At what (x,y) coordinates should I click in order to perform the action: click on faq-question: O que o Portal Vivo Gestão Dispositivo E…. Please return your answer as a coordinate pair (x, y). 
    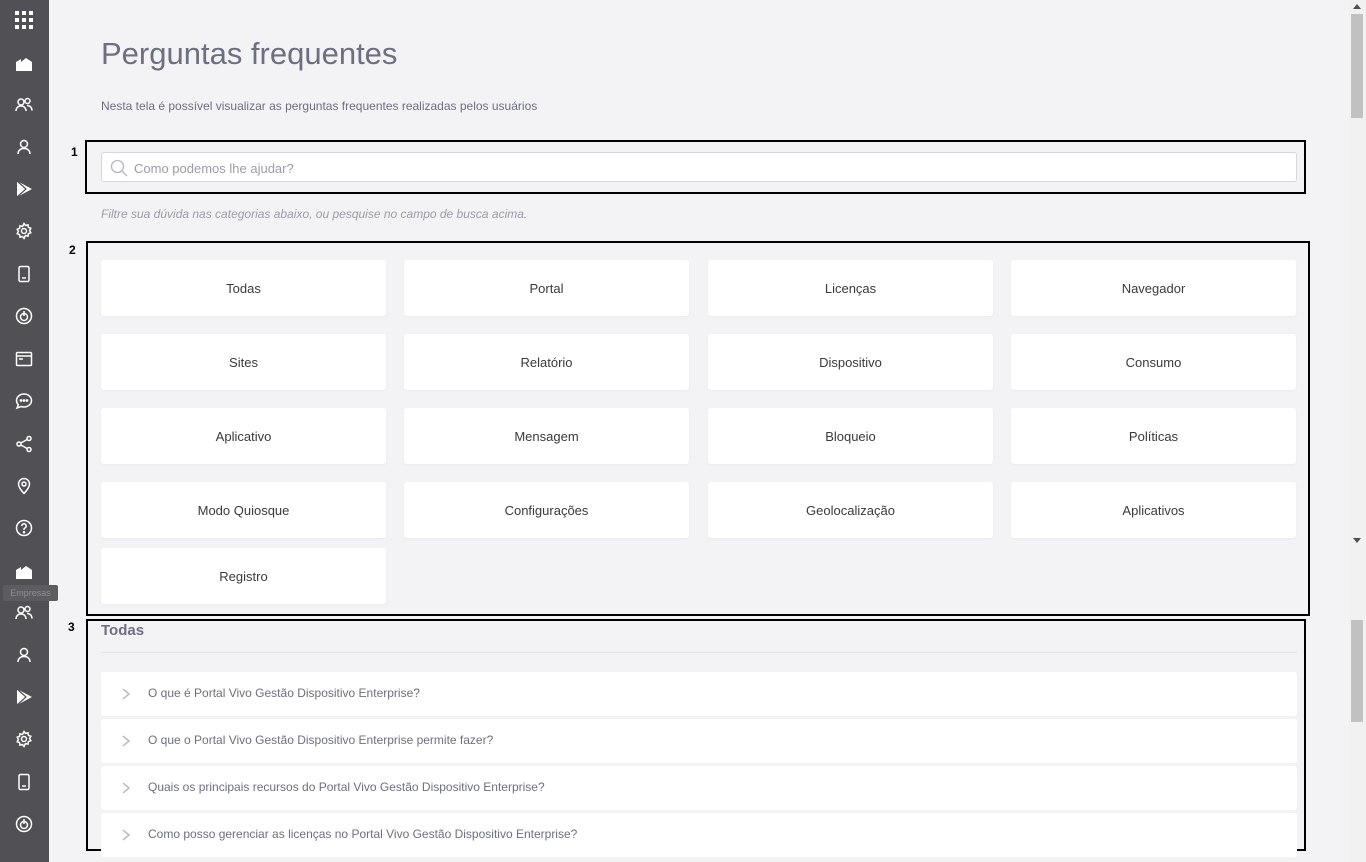
    Looking at the image, I should click on (321, 740).